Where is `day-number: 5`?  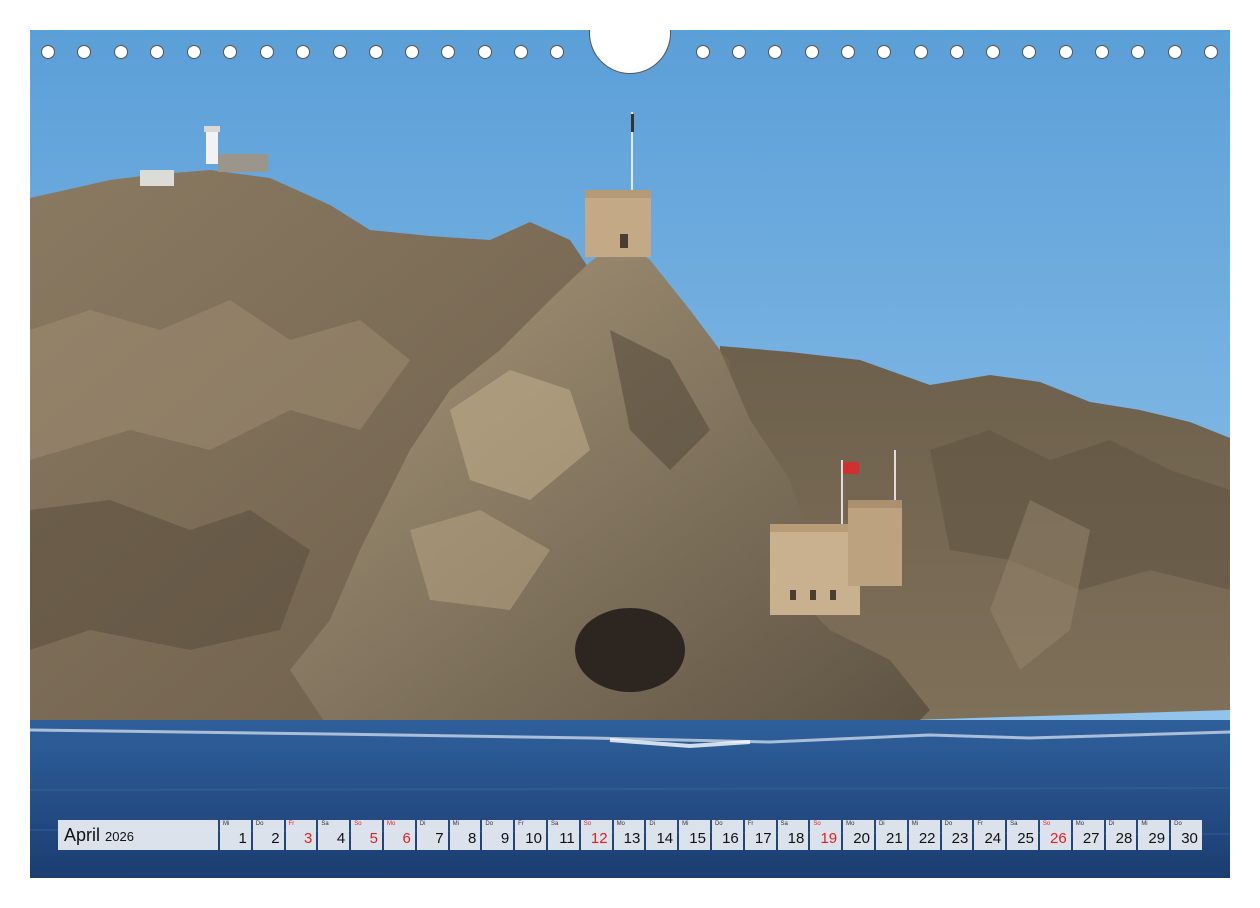 day-number: 5 is located at coordinates (373, 838).